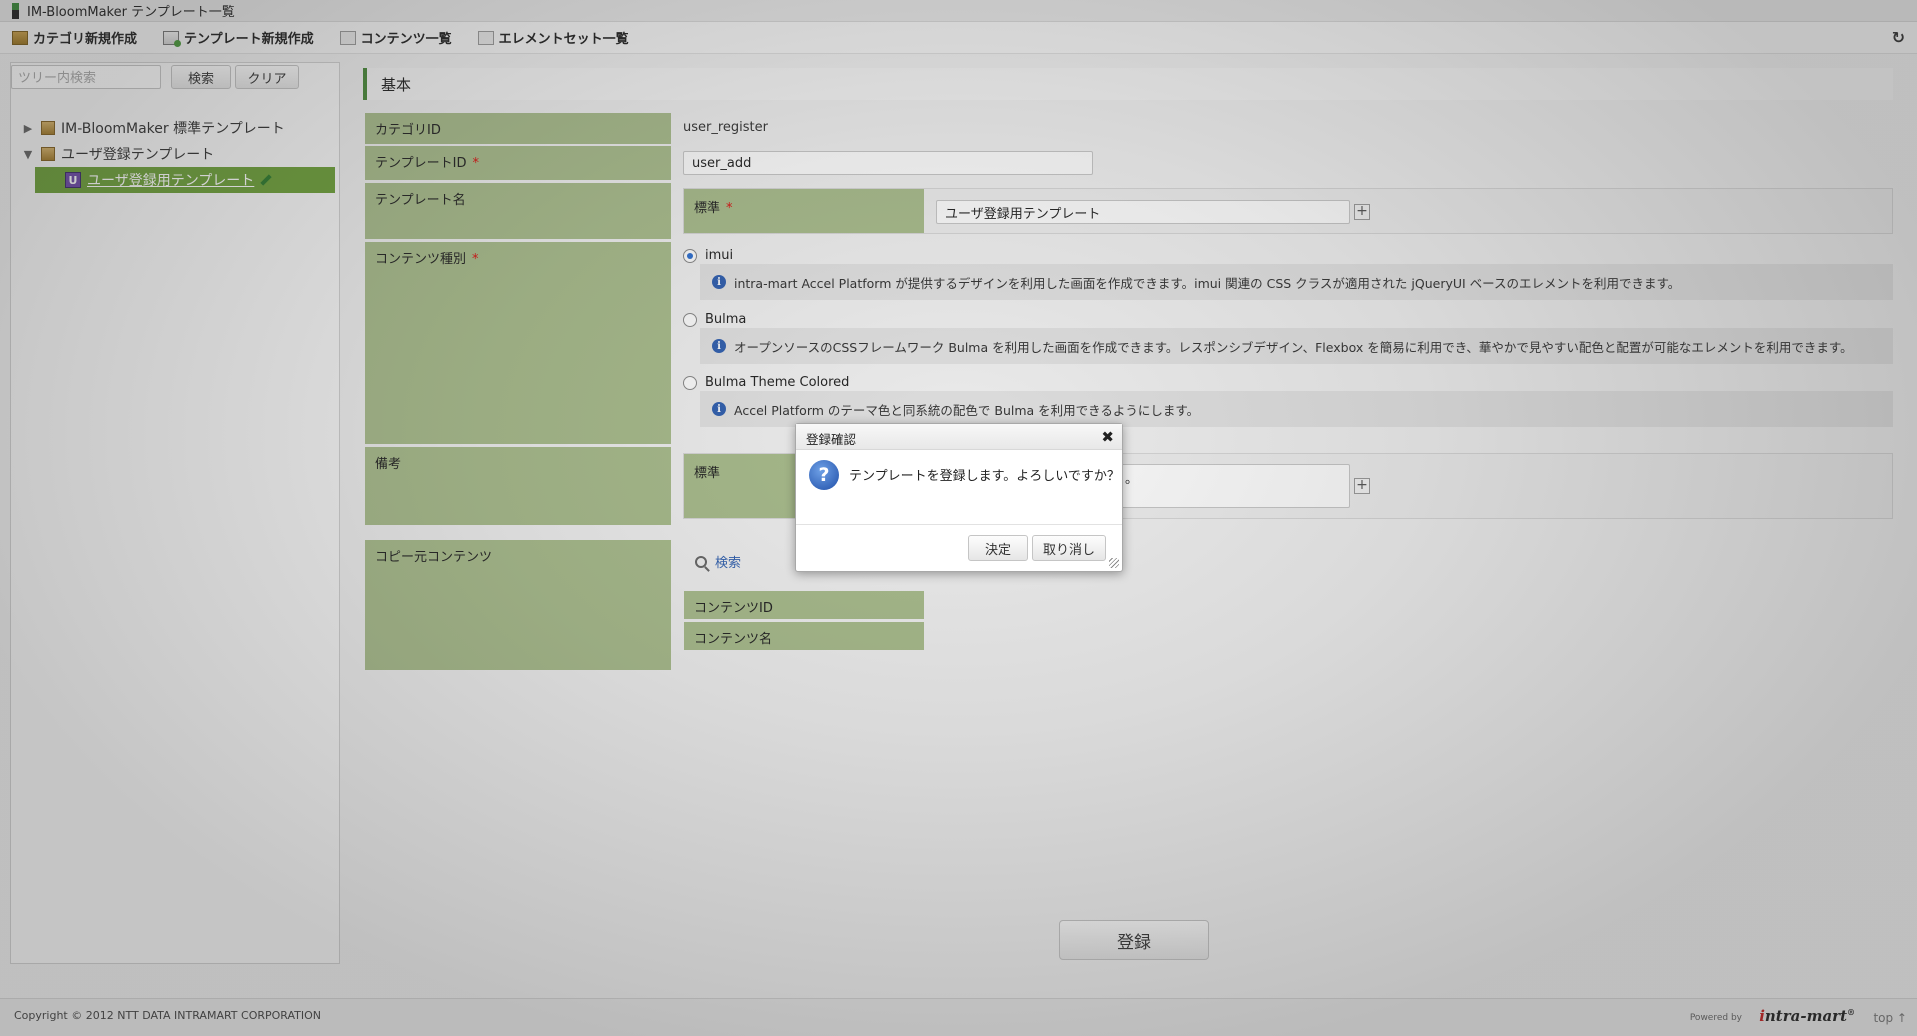 The width and height of the screenshot is (1917, 1036). What do you see at coordinates (172, 38) in the screenshot?
I see `template-add-icon` at bounding box center [172, 38].